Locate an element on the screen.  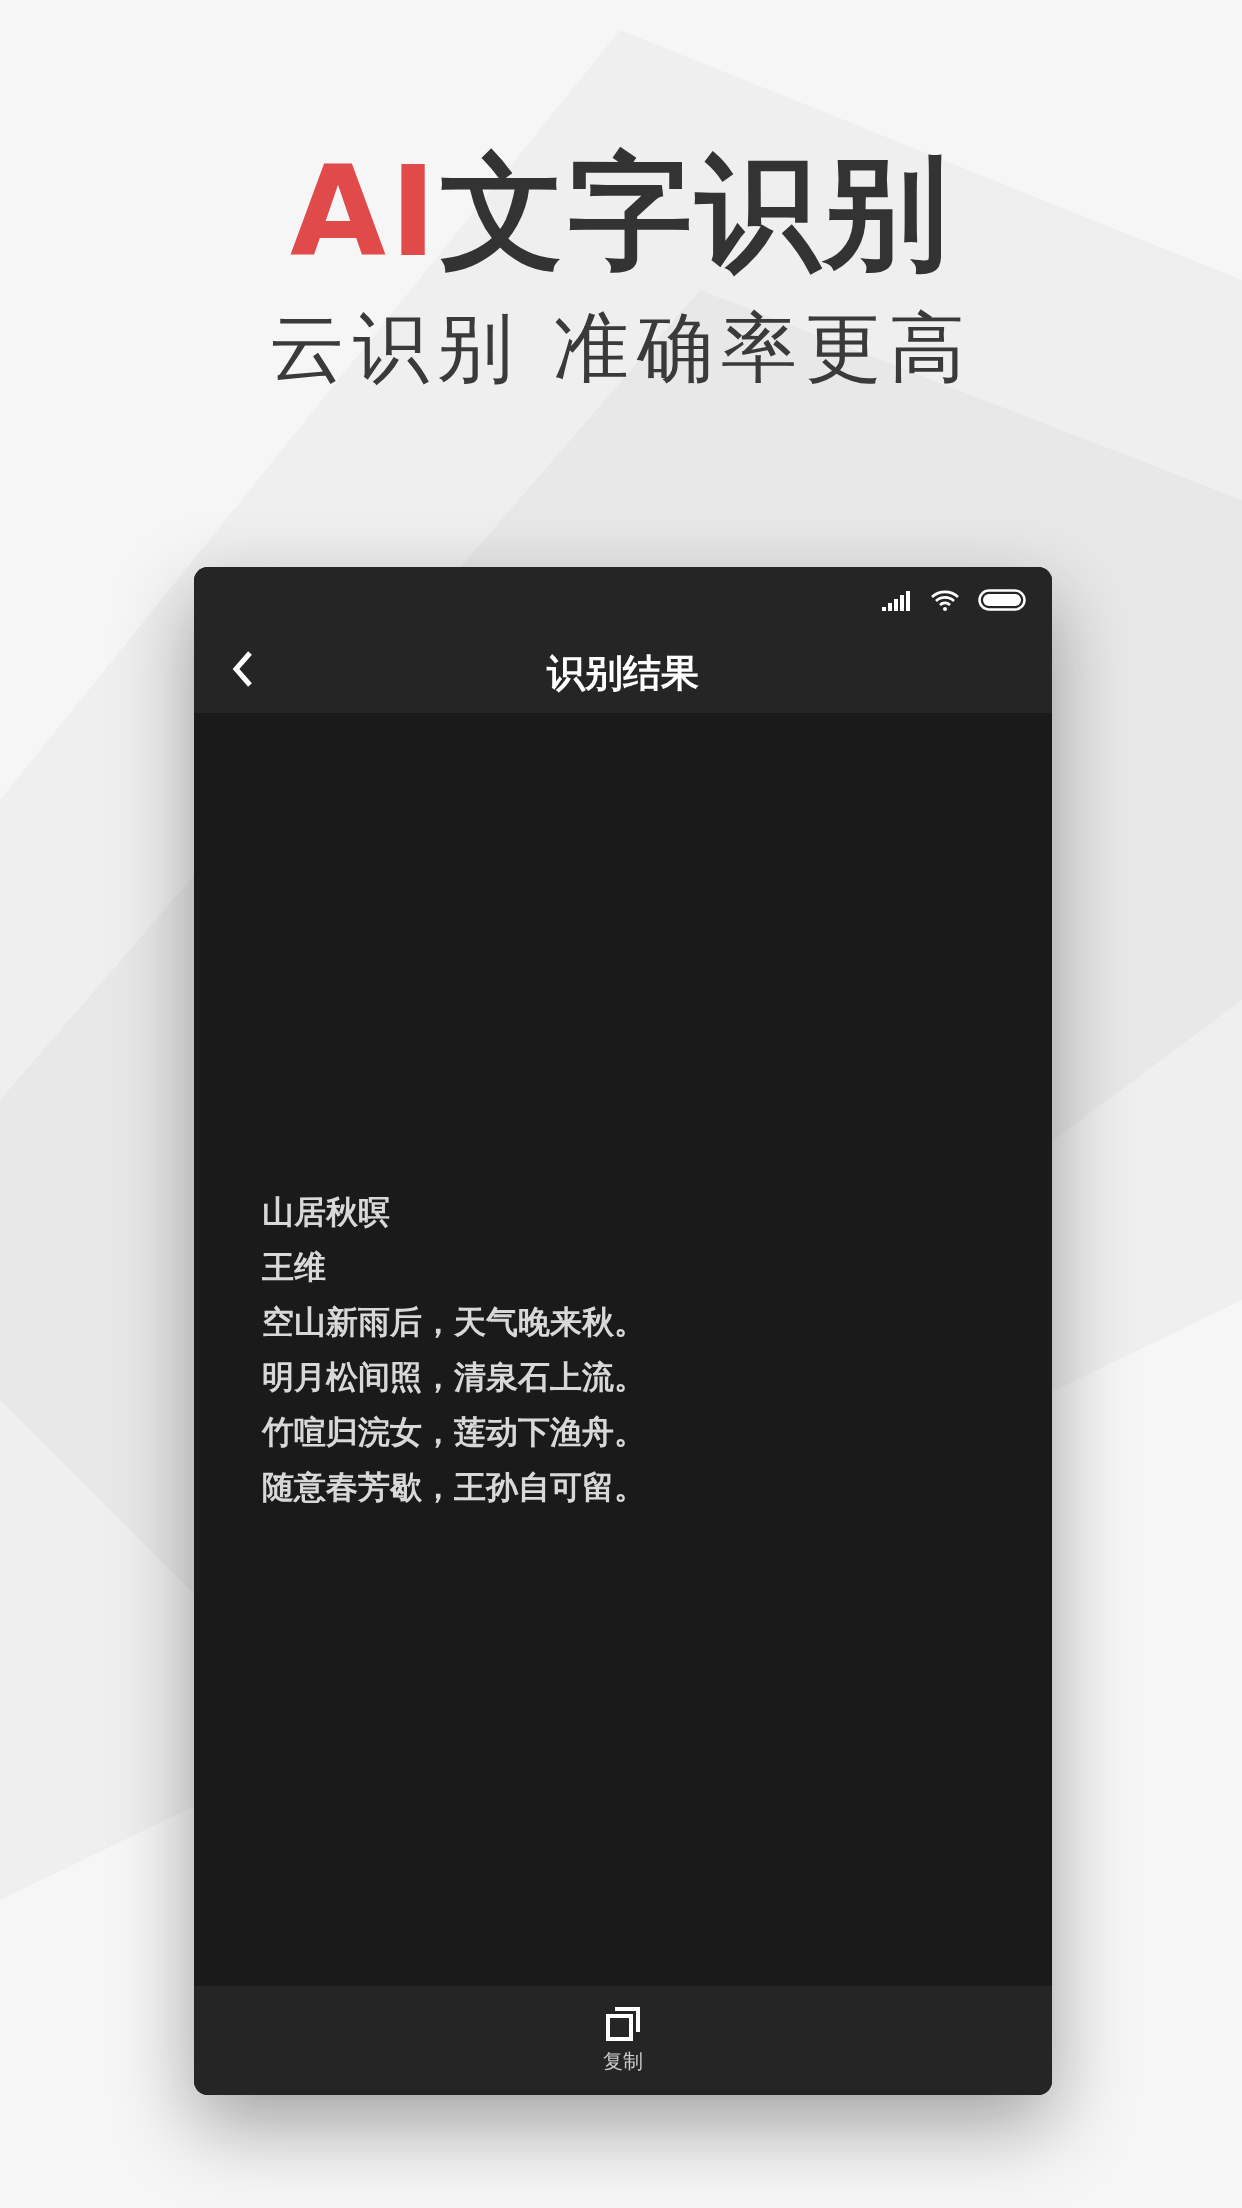
text-line: 竹喧归浣女，莲动下渔舟。 is located at coordinates (454, 1432).